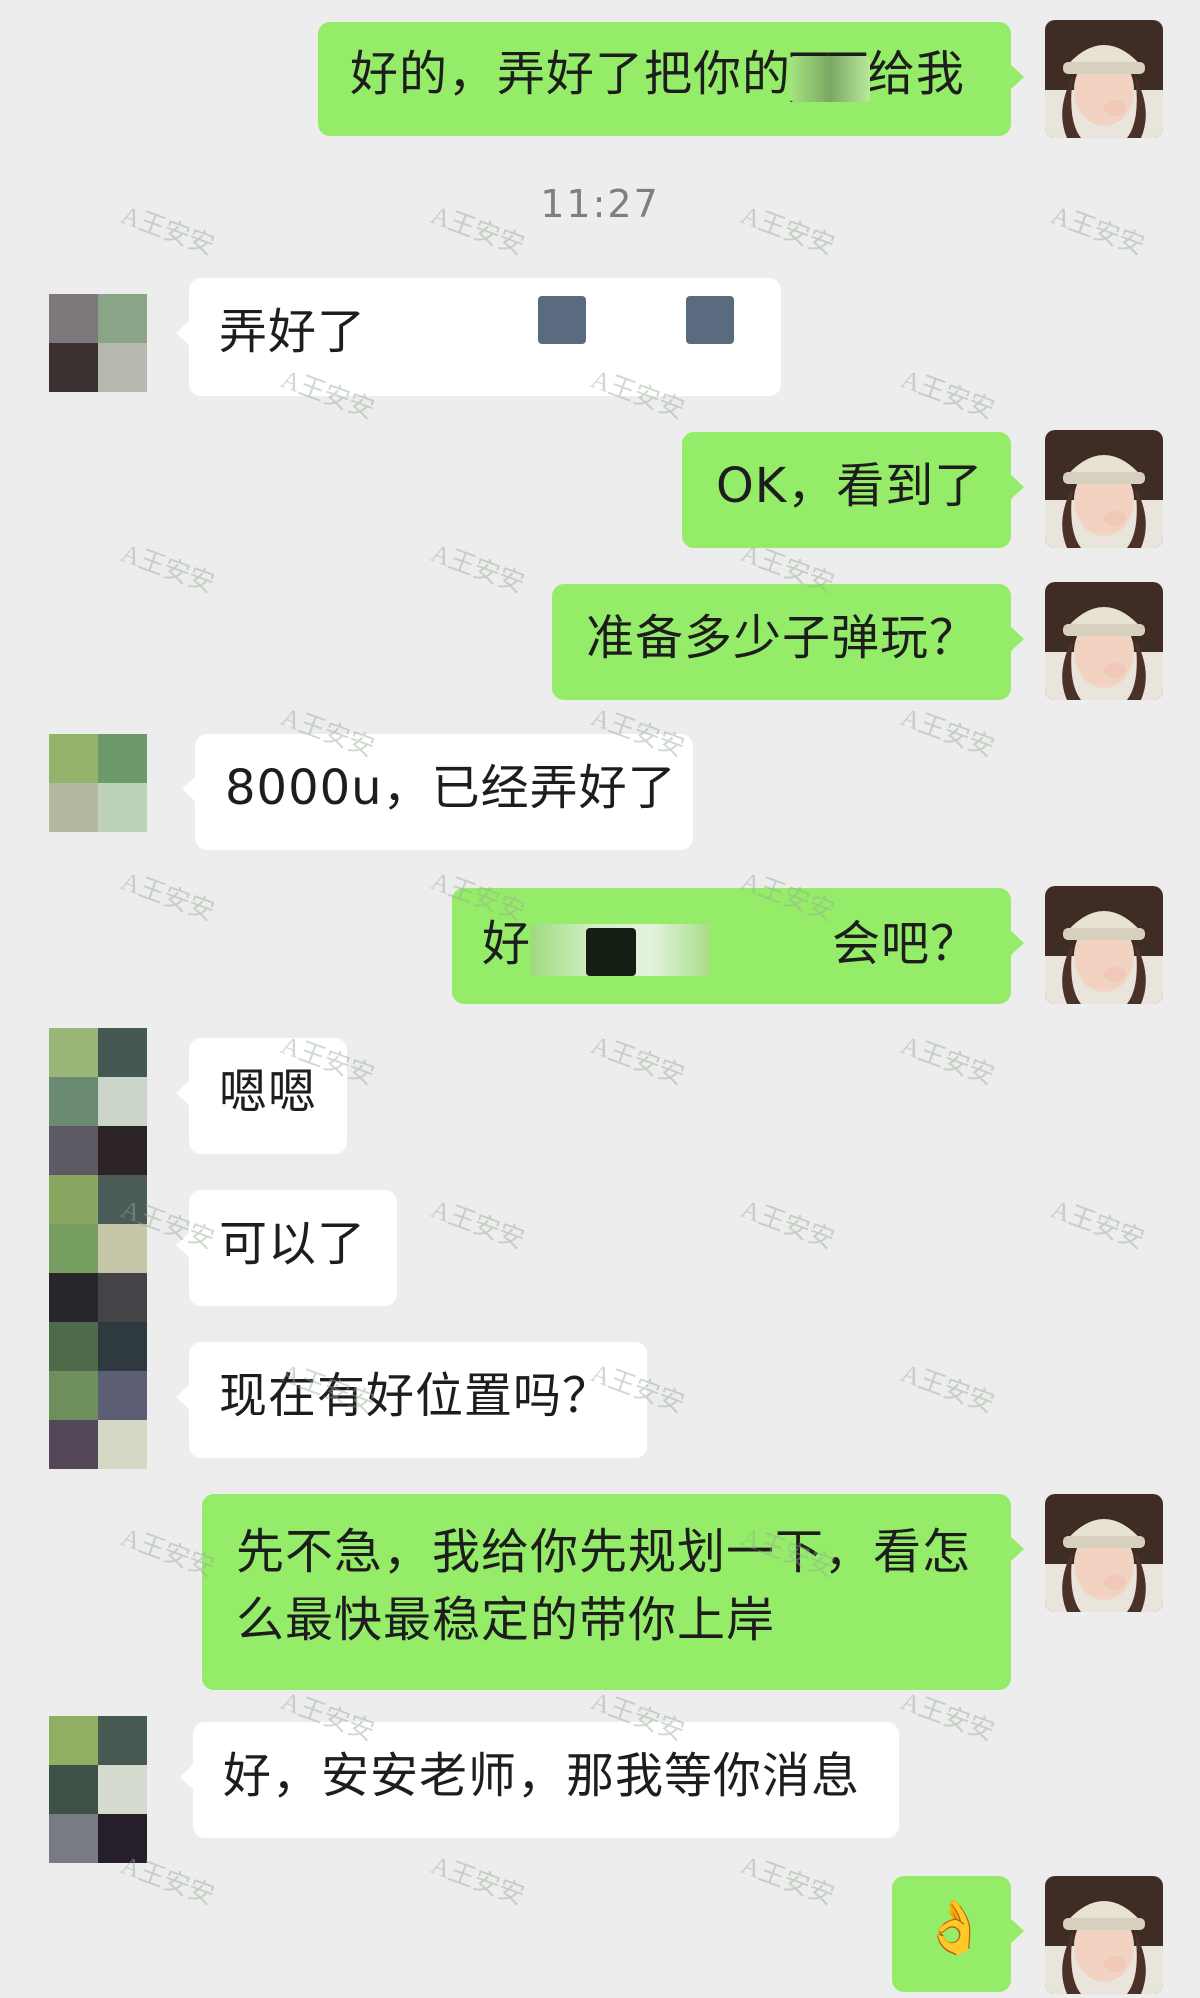 The height and width of the screenshot is (1998, 1200). What do you see at coordinates (850, 486) in the screenshot?
I see `message-text: OK，看到了` at bounding box center [850, 486].